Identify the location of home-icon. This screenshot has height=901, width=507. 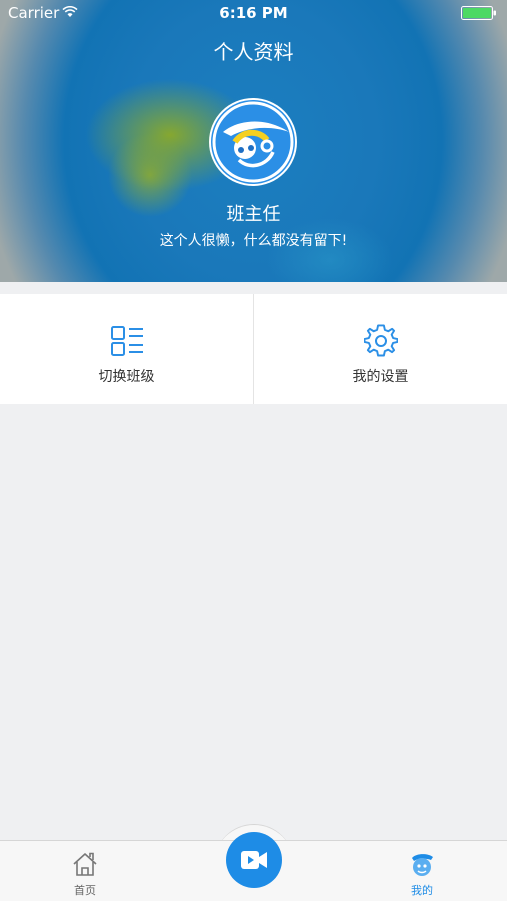
(85, 864).